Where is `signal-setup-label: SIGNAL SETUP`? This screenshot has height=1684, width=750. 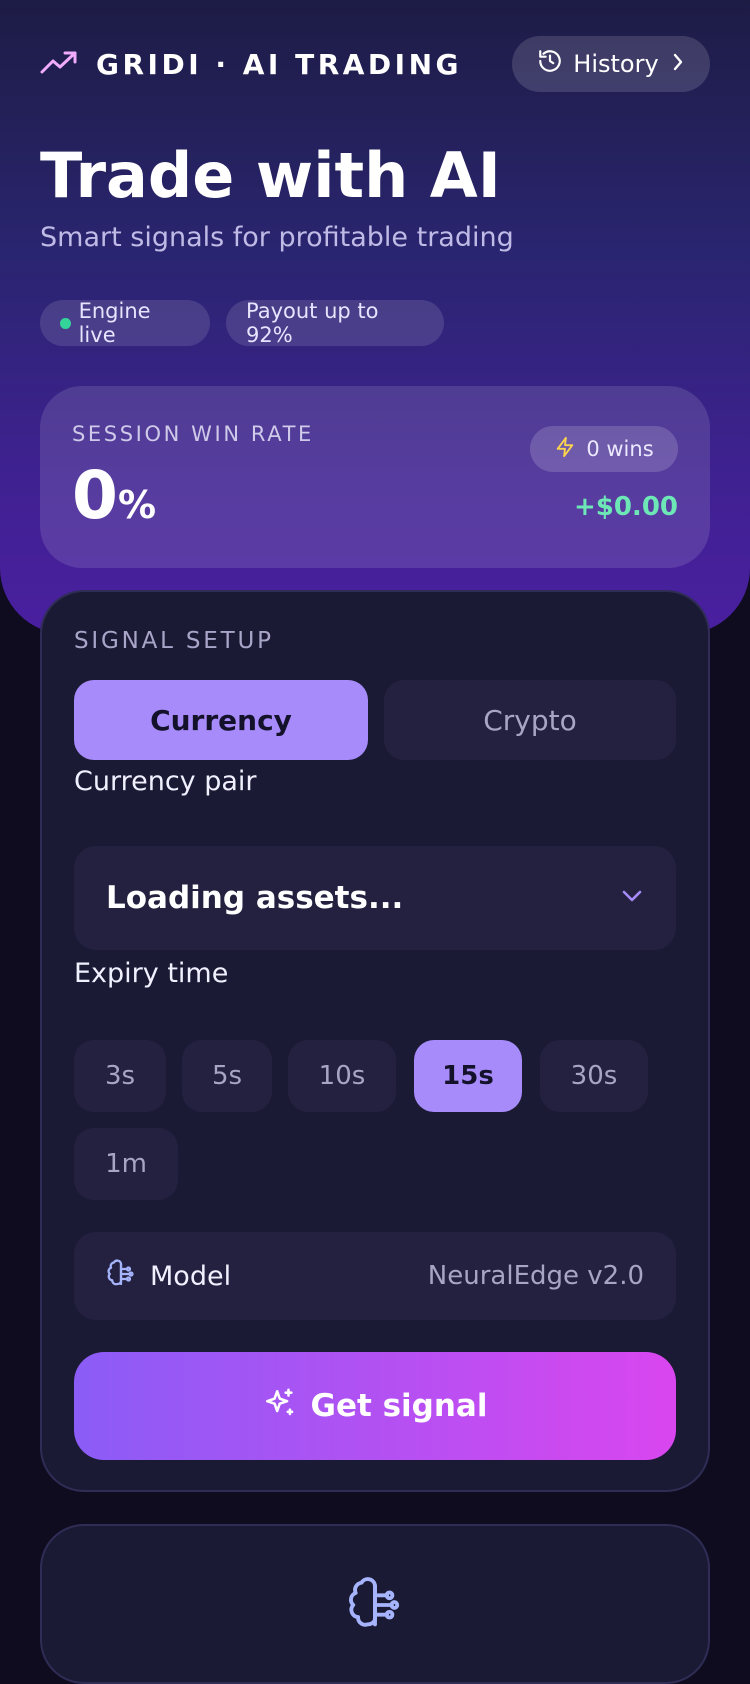
signal-setup-label: SIGNAL SETUP is located at coordinates (174, 641).